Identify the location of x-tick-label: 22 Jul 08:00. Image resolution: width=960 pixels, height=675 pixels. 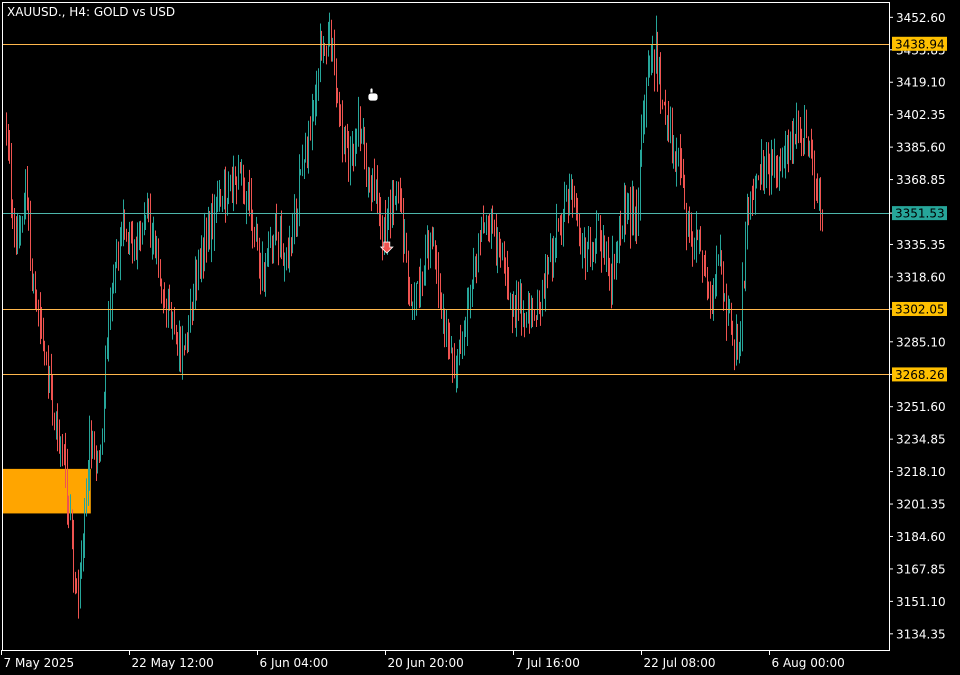
(680, 663).